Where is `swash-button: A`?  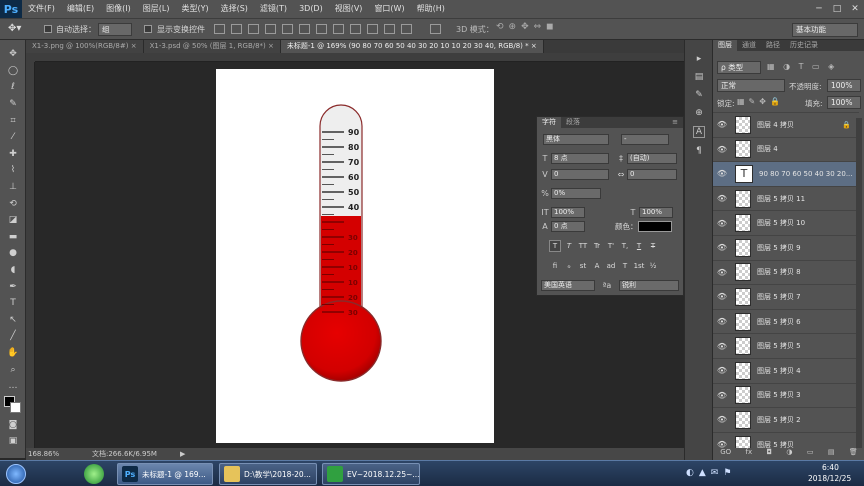
swash-button: A is located at coordinates (597, 266).